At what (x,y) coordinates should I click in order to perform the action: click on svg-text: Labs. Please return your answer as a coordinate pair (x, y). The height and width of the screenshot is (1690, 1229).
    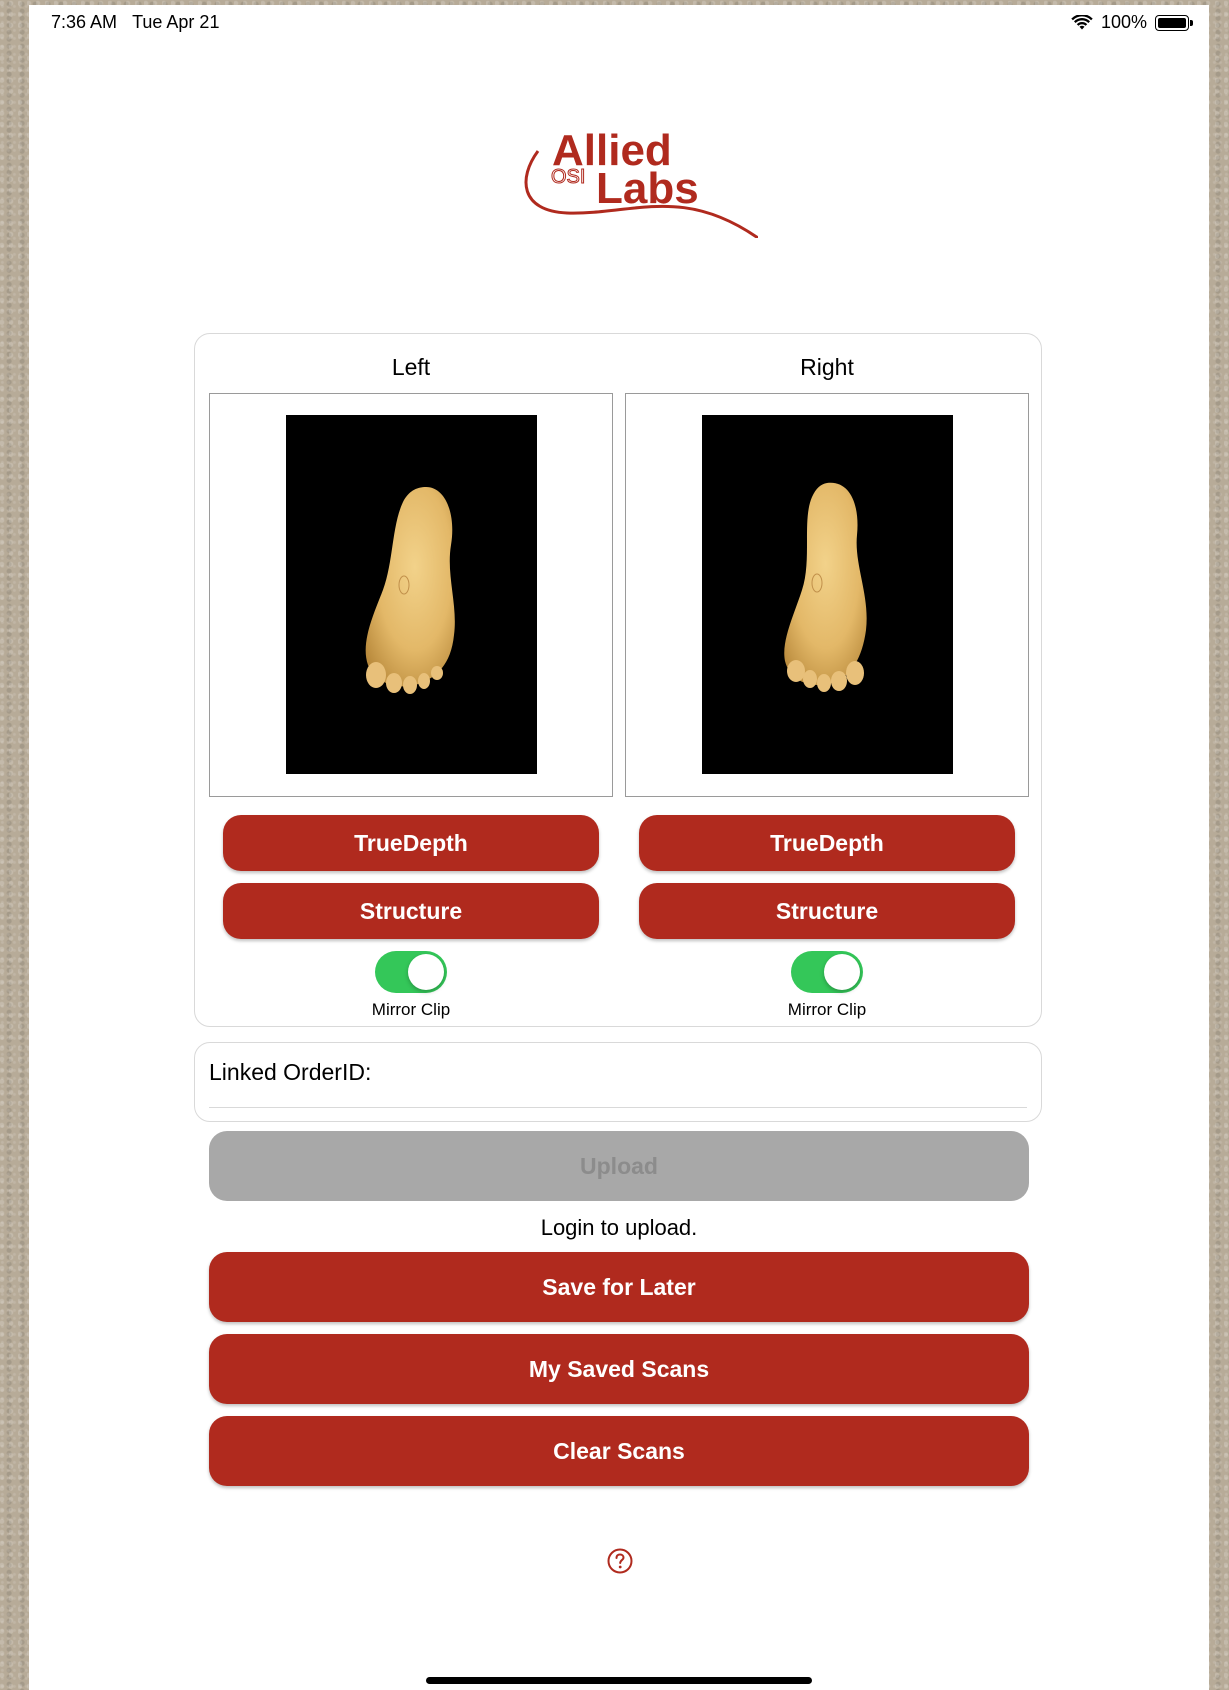
    Looking at the image, I should click on (647, 188).